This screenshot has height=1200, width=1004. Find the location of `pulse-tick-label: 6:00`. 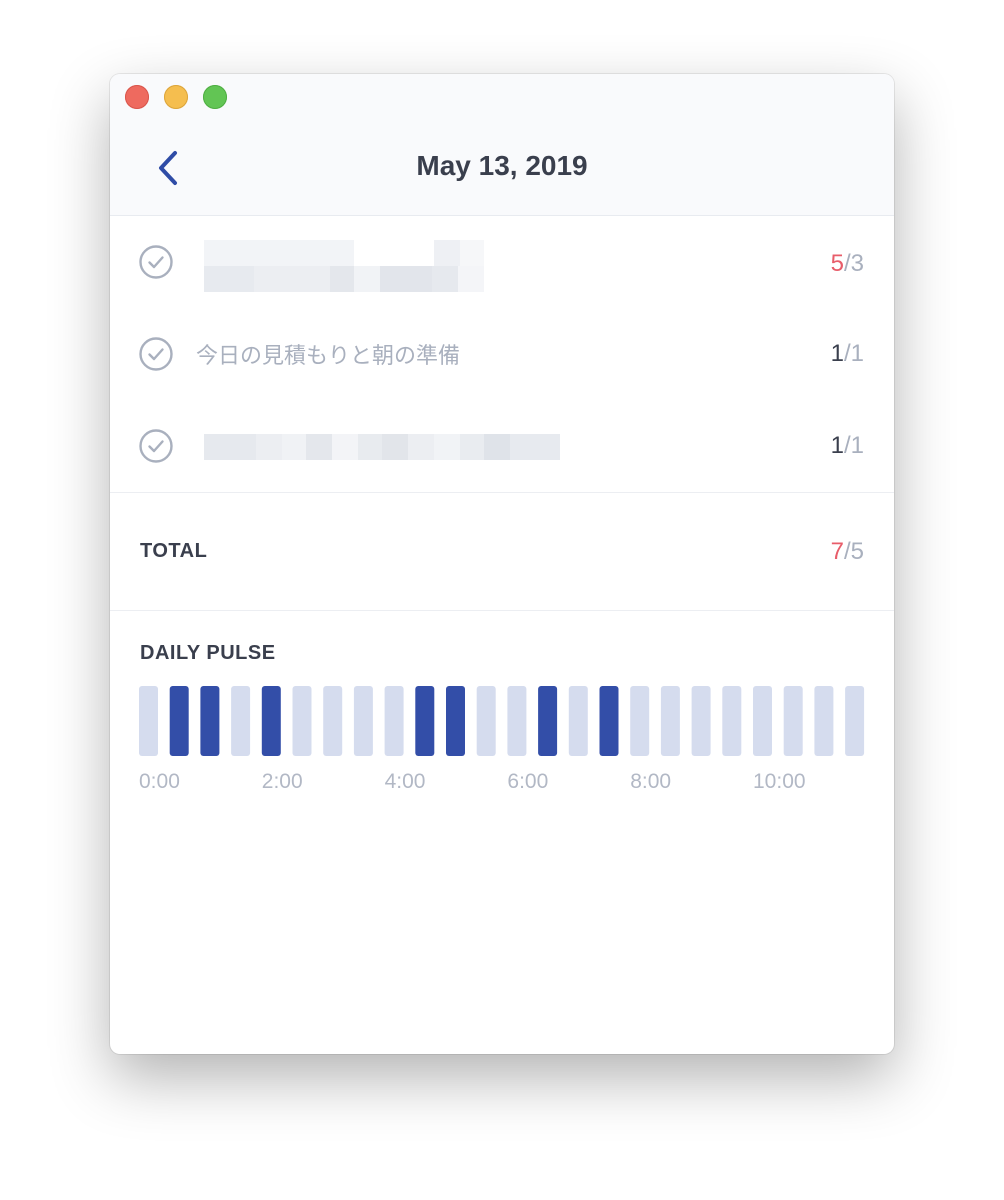

pulse-tick-label: 6:00 is located at coordinates (527, 781).